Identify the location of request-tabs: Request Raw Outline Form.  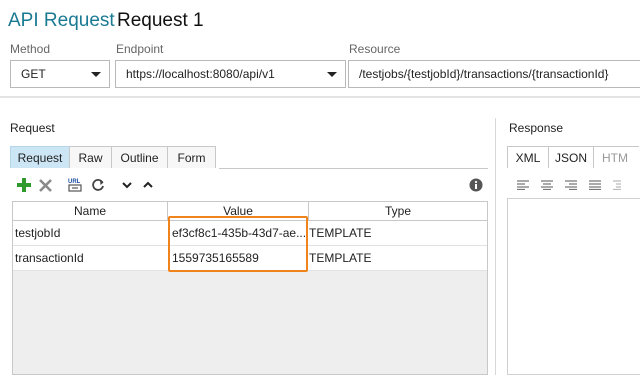
(113, 157).